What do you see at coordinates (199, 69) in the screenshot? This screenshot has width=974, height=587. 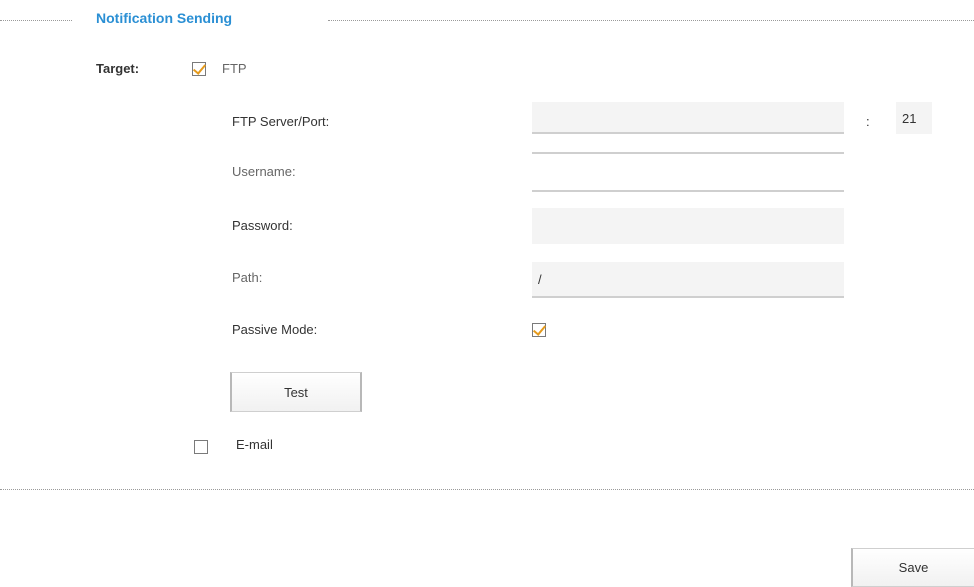 I see `ftp-checkbox` at bounding box center [199, 69].